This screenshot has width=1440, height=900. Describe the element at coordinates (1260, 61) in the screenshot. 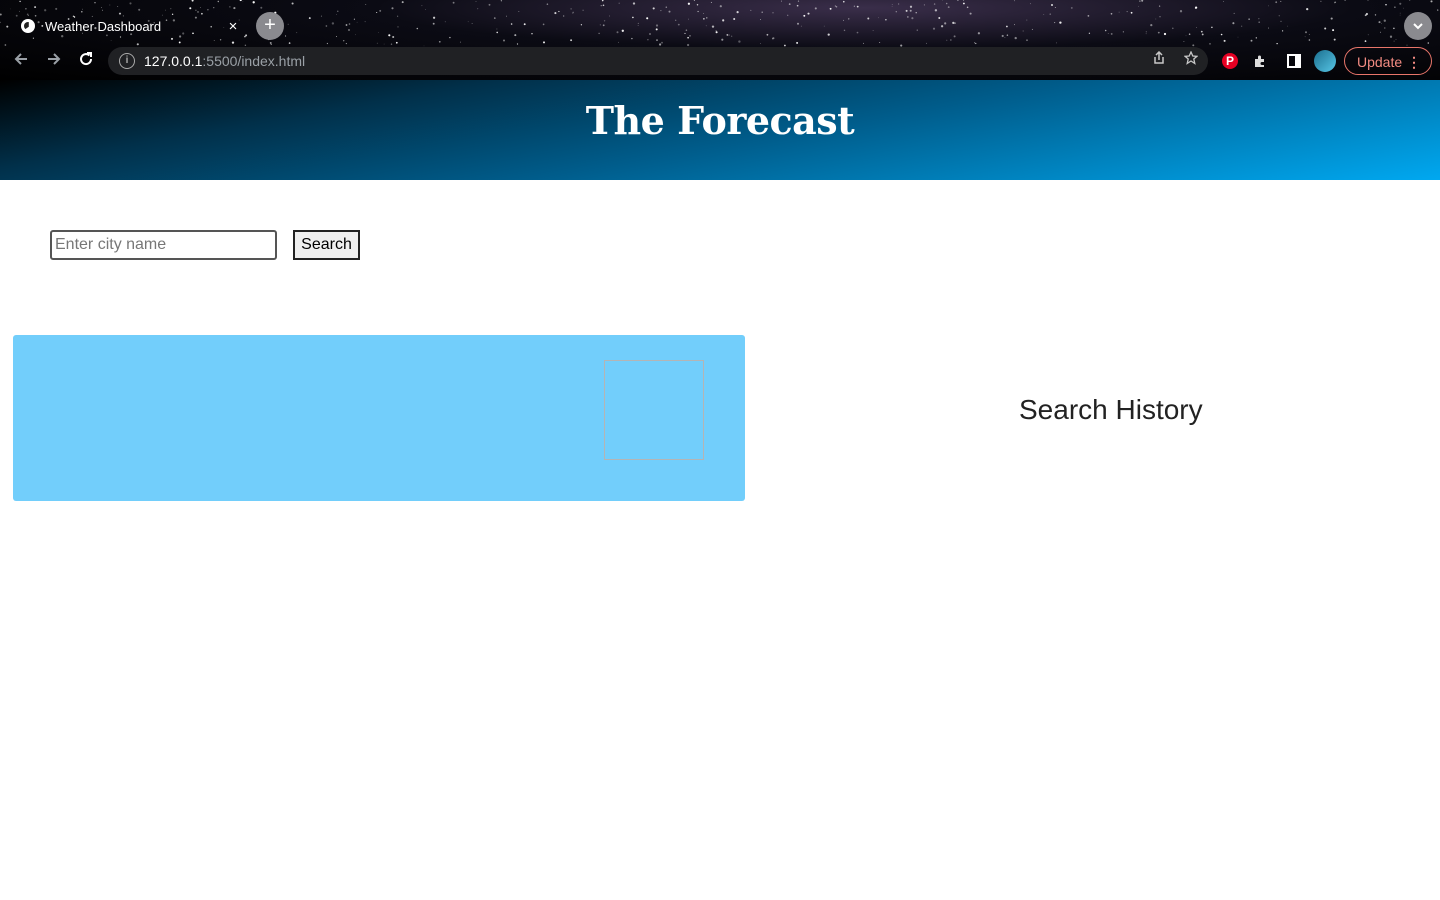

I see `extensions-icon` at that location.